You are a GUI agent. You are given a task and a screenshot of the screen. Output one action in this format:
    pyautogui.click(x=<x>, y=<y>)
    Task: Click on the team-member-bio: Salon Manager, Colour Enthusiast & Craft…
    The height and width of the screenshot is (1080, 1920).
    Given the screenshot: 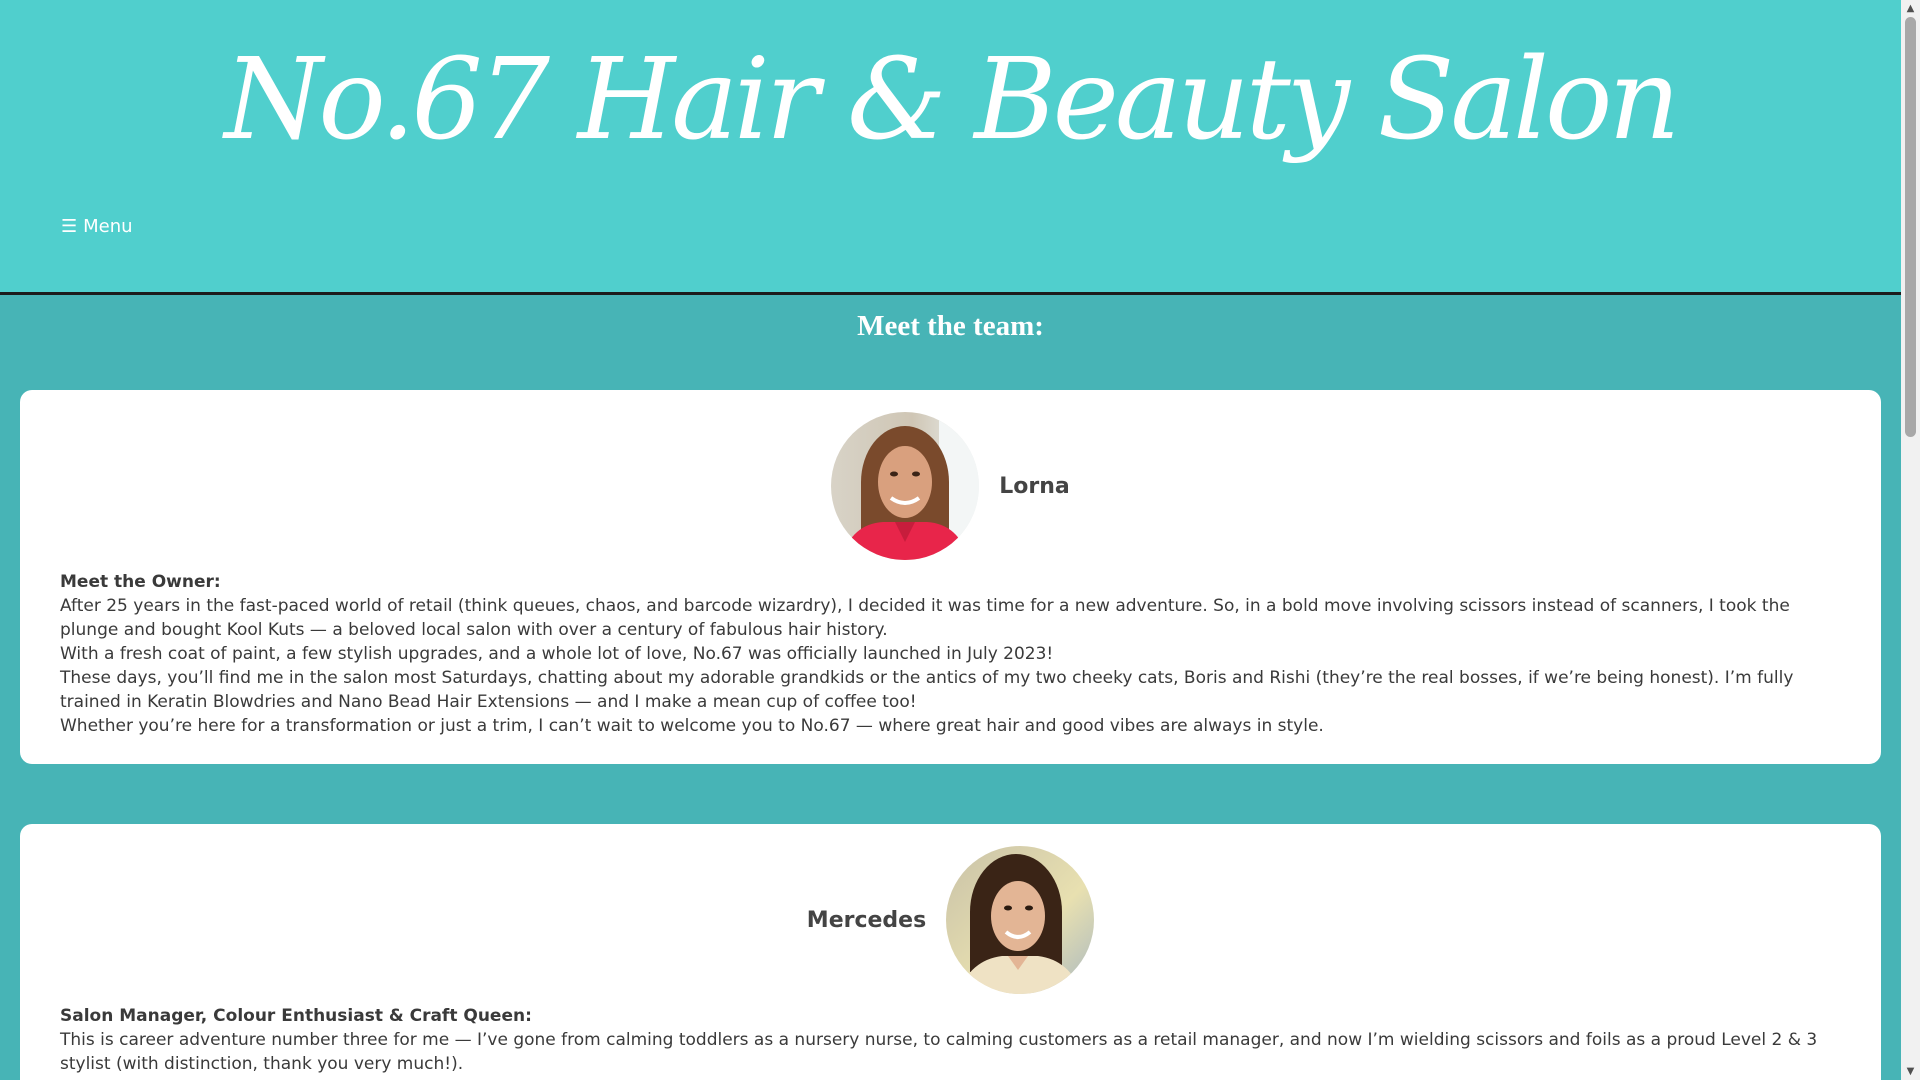 What is the action you would take?
    pyautogui.click(x=950, y=1040)
    